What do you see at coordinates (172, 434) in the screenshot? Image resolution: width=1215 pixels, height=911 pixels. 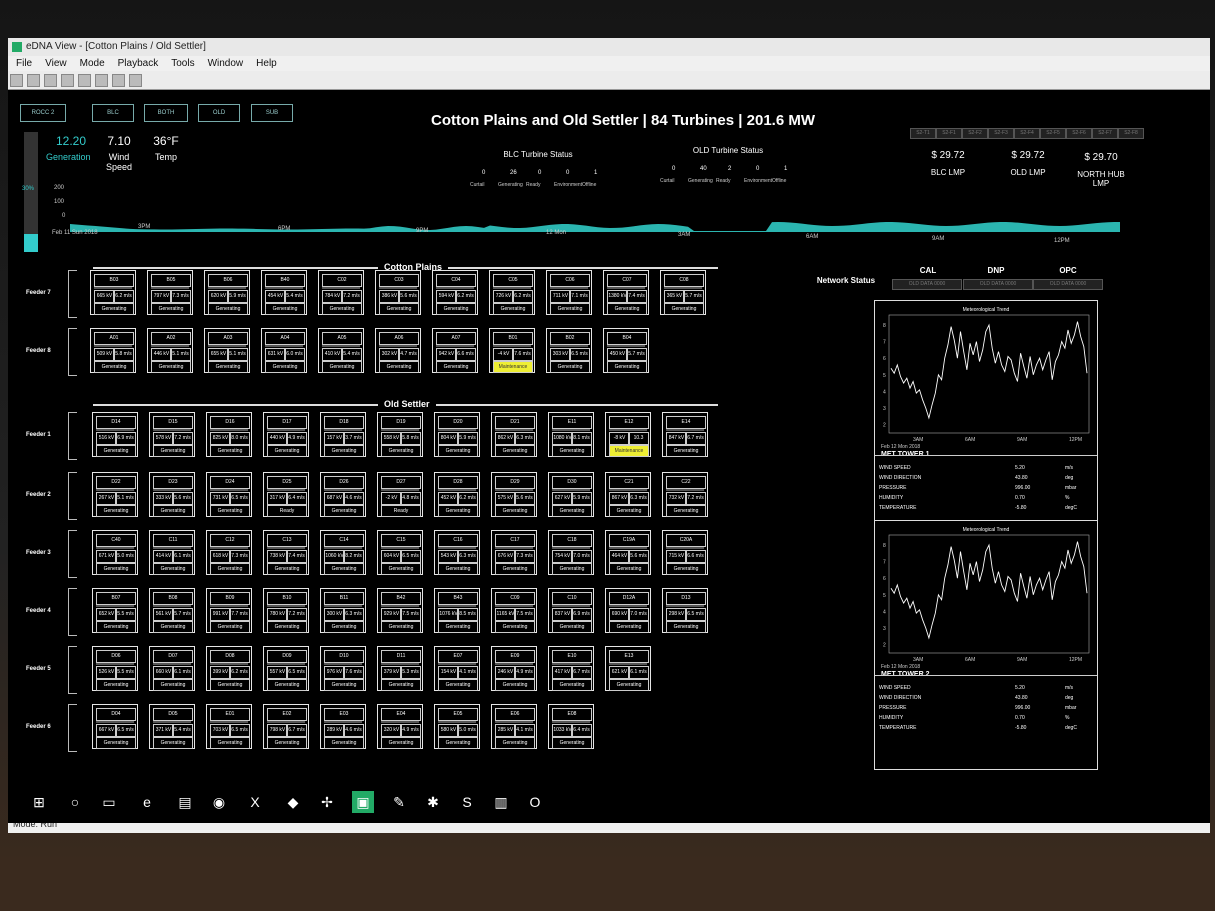 I see `turbine-card: D15 578 kV 7.2 m/s Generating` at bounding box center [172, 434].